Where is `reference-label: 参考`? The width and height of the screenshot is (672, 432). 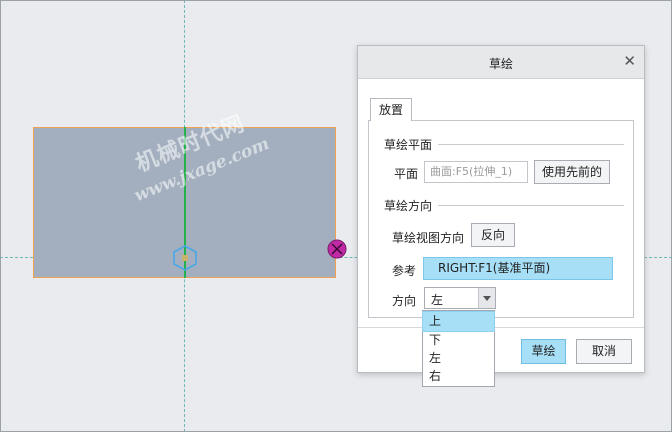
reference-label: 参考 is located at coordinates (404, 271).